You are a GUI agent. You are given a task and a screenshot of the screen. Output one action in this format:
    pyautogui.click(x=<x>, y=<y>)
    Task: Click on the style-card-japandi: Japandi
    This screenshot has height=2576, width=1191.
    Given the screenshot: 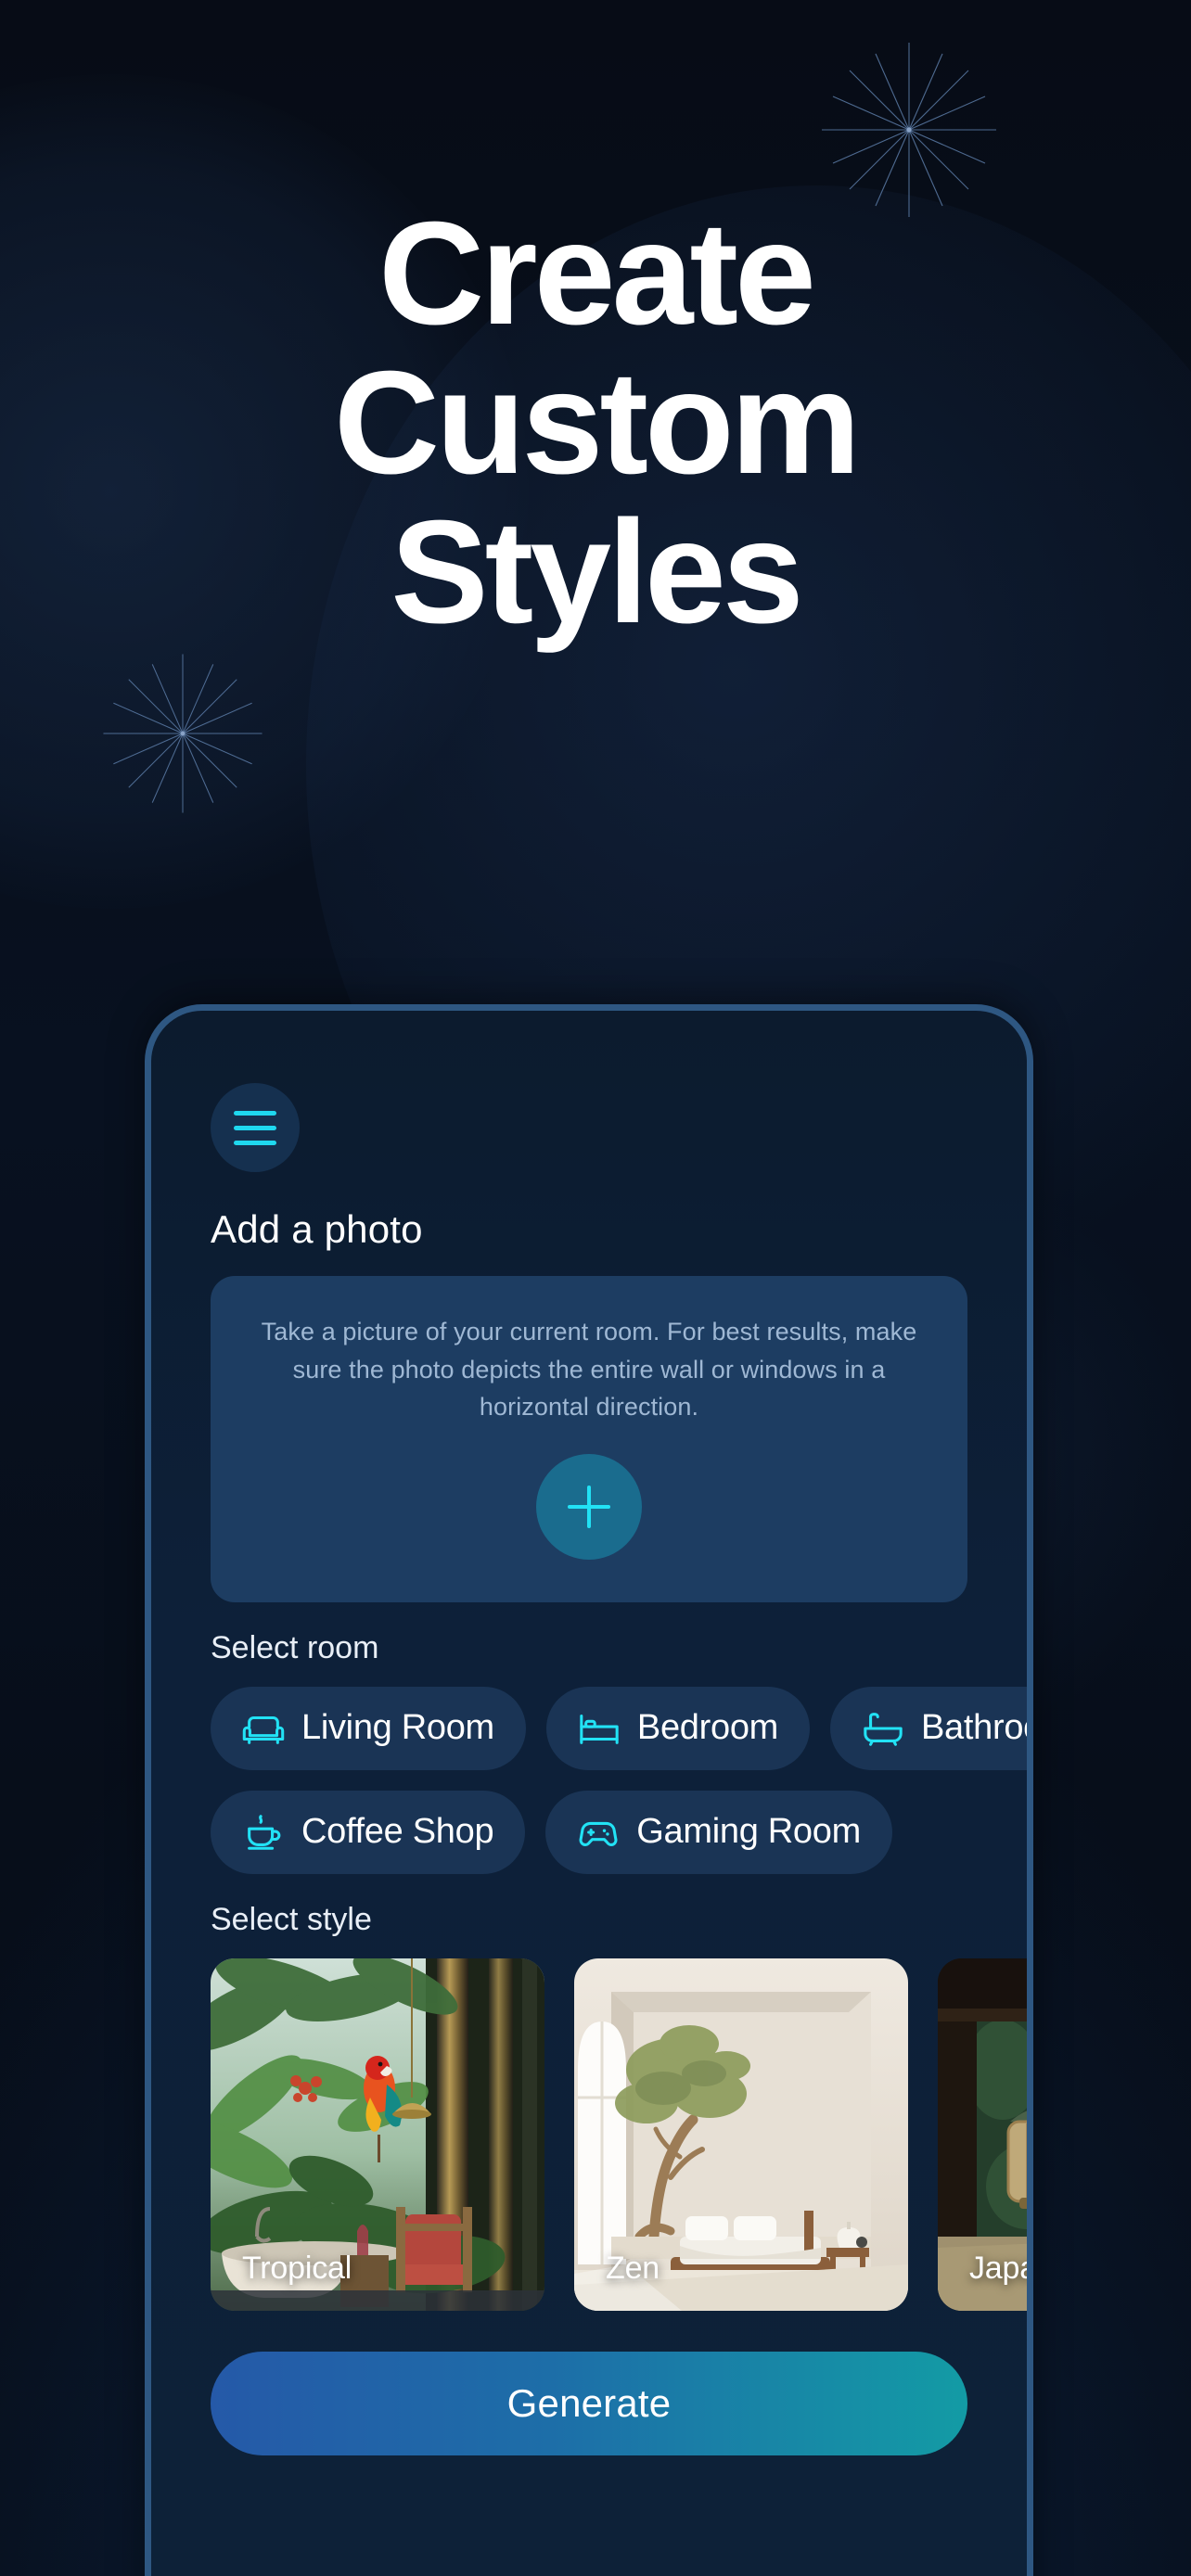 What is the action you would take?
    pyautogui.click(x=982, y=2134)
    